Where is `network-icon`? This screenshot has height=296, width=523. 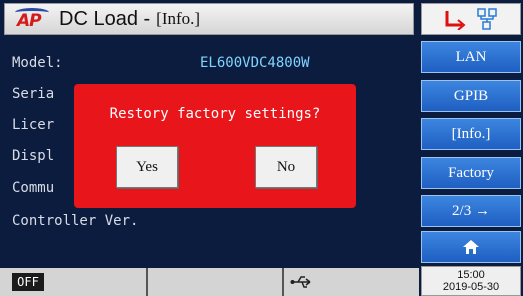 network-icon is located at coordinates (487, 19).